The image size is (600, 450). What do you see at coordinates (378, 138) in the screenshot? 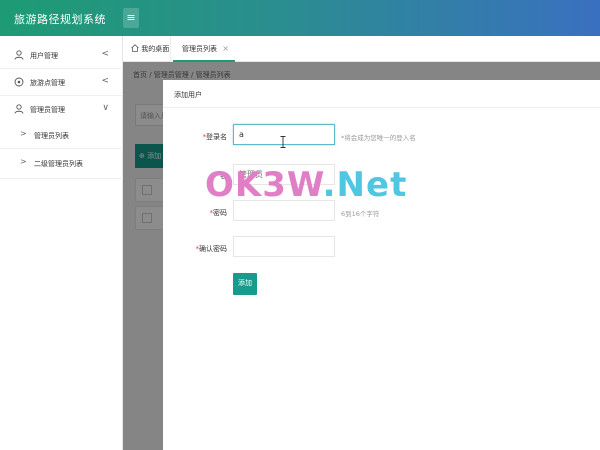
I see `login-name-hint: *将会成为您唯一的登入名` at bounding box center [378, 138].